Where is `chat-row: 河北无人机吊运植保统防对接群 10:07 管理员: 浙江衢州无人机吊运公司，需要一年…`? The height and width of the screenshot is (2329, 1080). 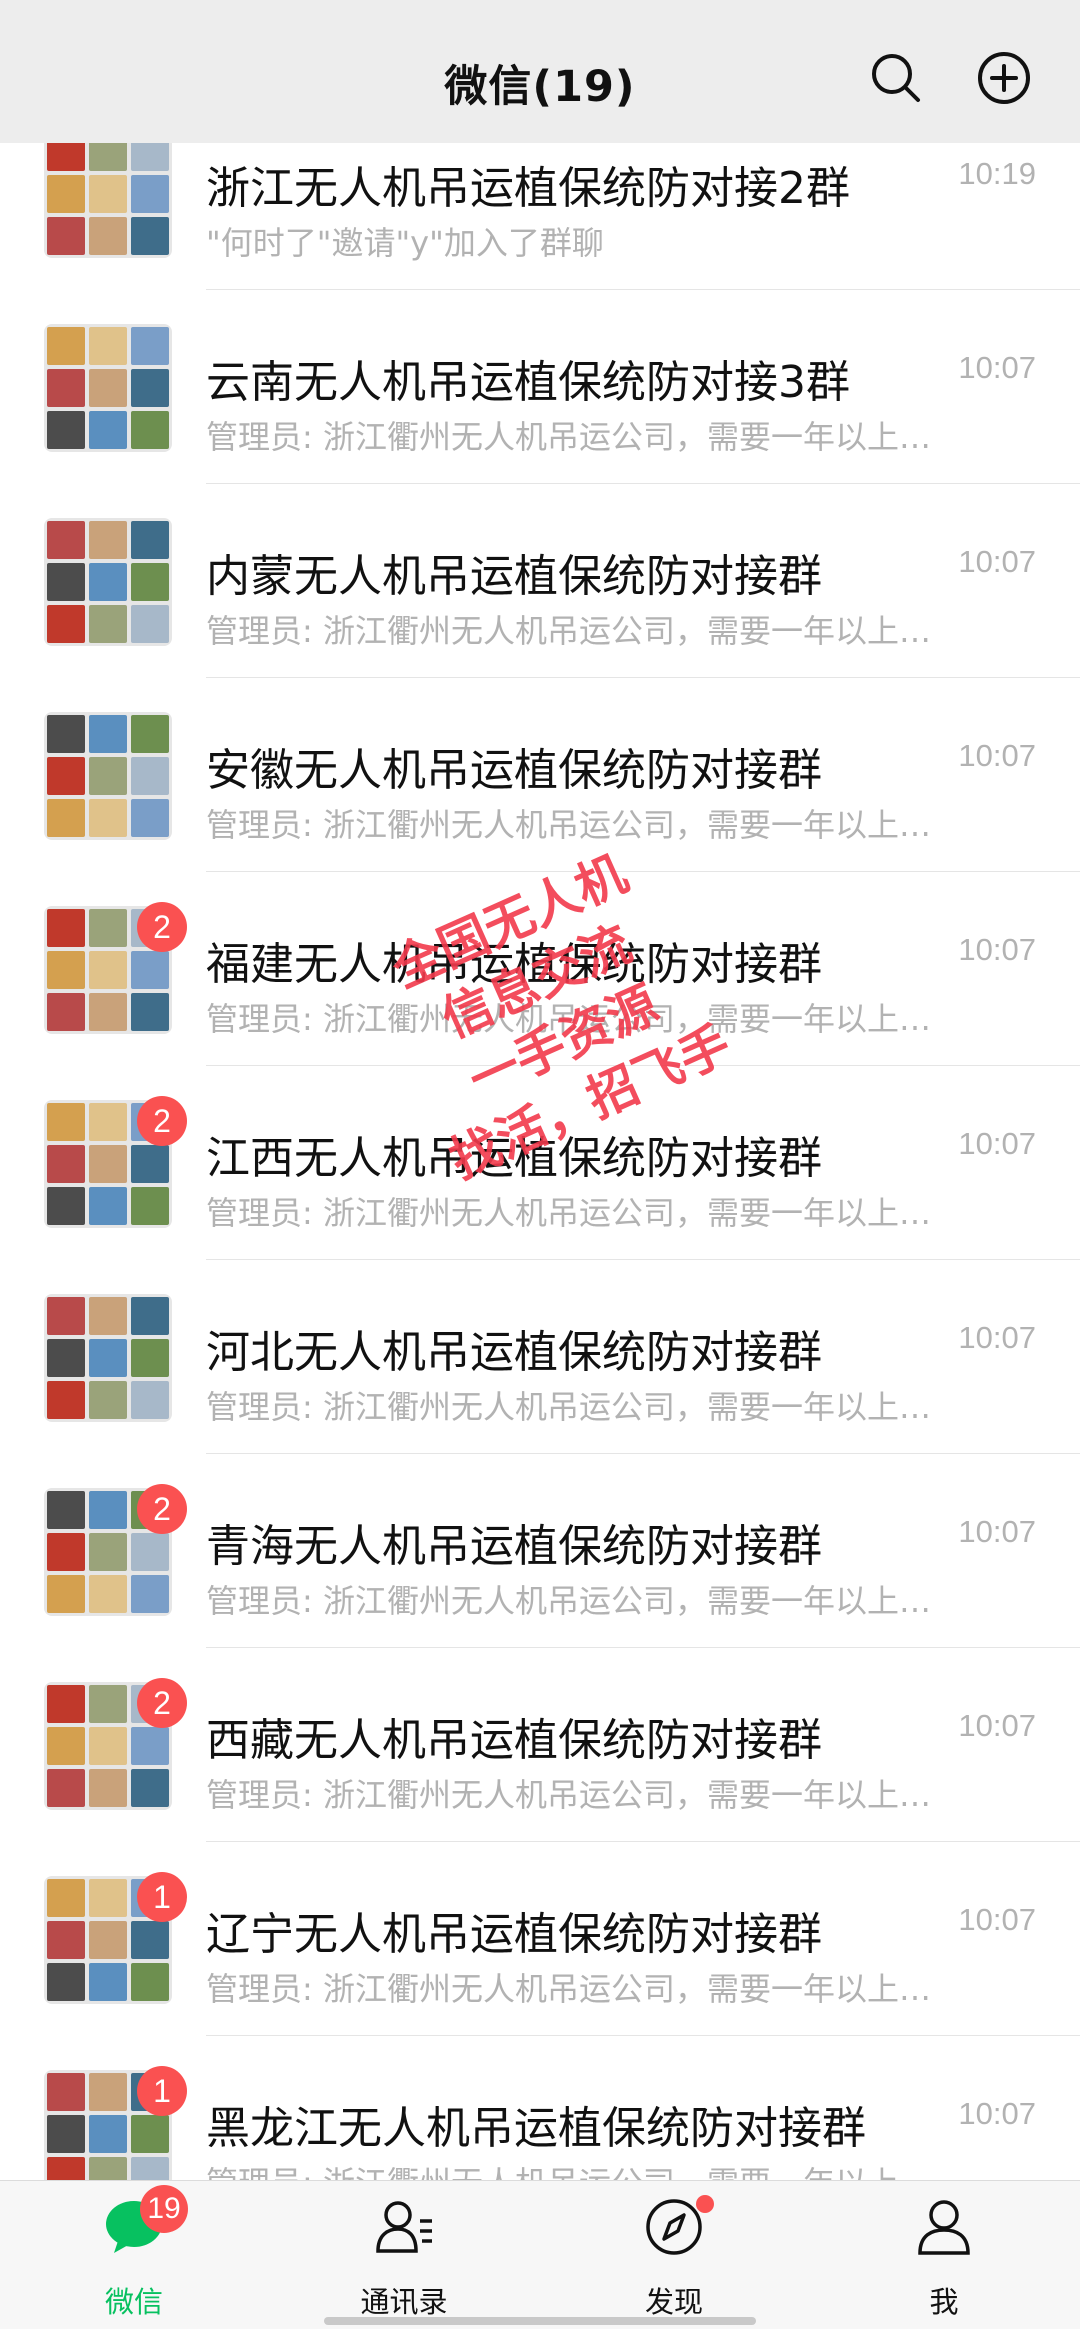 chat-row: 河北无人机吊运植保统防对接群 10:07 管理员: 浙江衢州无人机吊运公司，需要一年… is located at coordinates (540, 1357).